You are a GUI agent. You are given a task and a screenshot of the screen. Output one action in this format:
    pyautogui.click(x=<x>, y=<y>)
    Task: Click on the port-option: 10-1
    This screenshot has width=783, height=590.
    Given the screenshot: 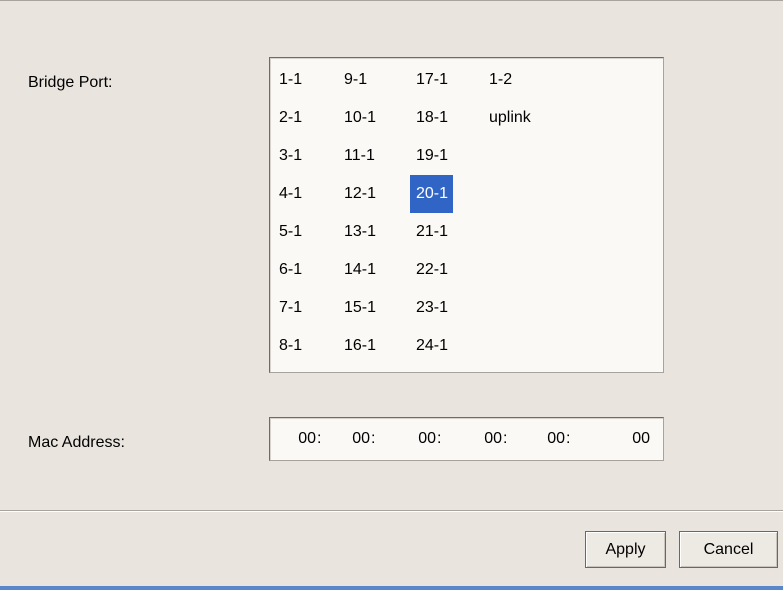 What is the action you would take?
    pyautogui.click(x=359, y=118)
    